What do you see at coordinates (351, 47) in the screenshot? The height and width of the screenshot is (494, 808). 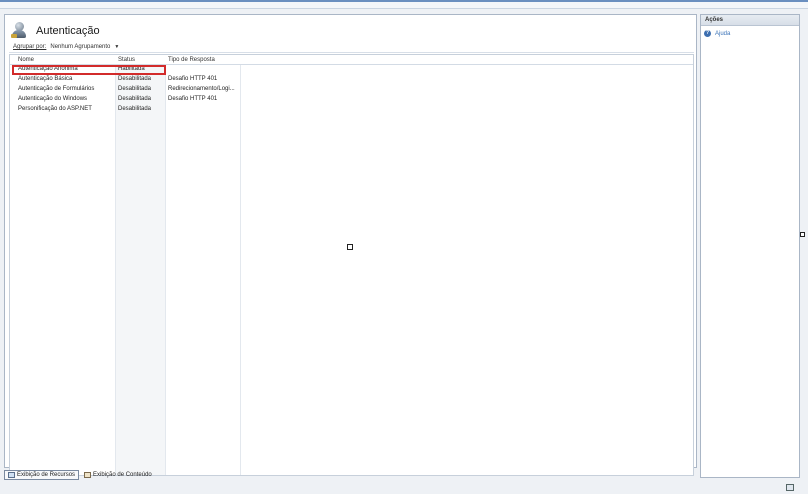 I see `group-by-bar: Agrupar por: Nenhum Agrupamento ▼` at bounding box center [351, 47].